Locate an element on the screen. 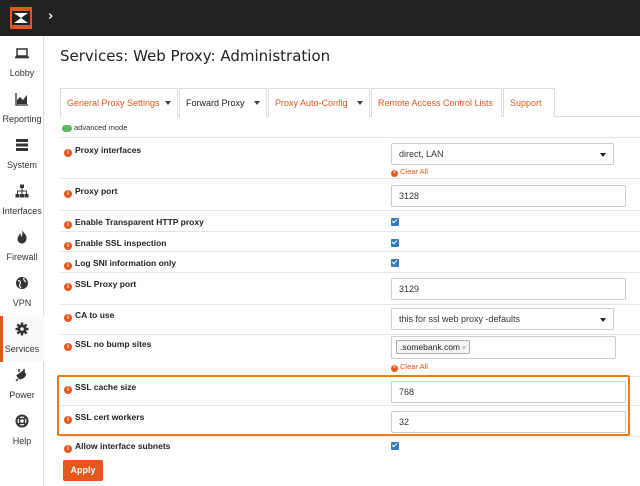 This screenshot has width=640, height=486. tab-label: Support is located at coordinates (526, 103).